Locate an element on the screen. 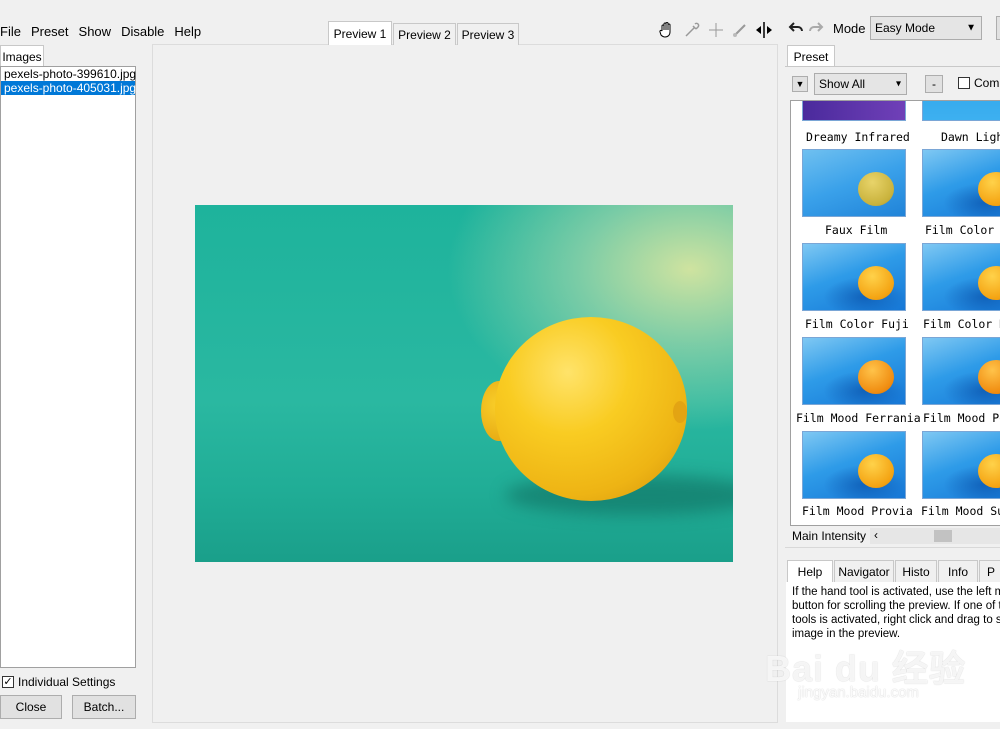  list-item-selected: pexels-photo-405031.jpg is located at coordinates (68, 88).